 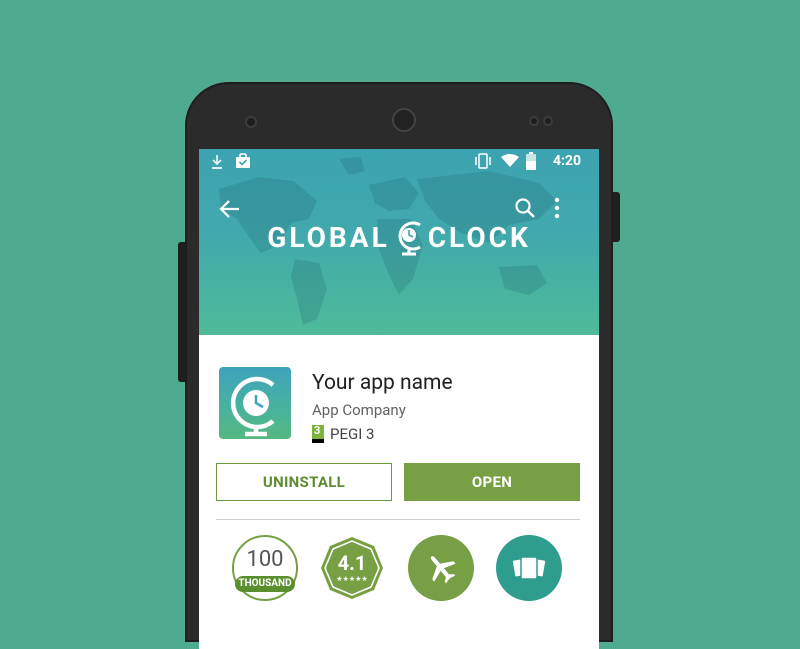 I want to click on light-sensor, so click(x=548, y=121).